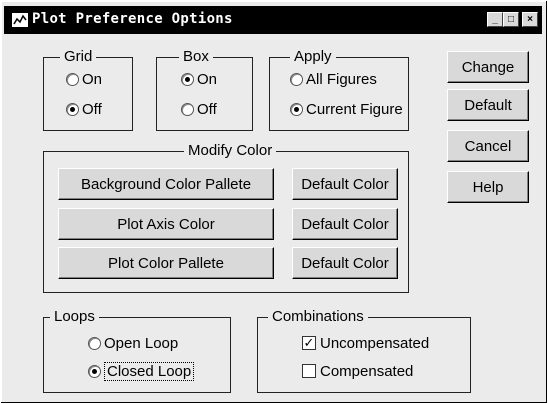 This screenshot has width=548, height=404. I want to click on close-icon: ×, so click(530, 19).